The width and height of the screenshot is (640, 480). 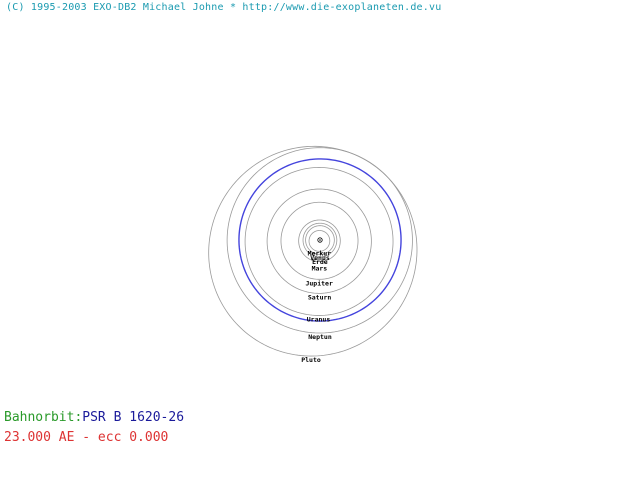 I want to click on label-pluto: Pluto, so click(x=311, y=360).